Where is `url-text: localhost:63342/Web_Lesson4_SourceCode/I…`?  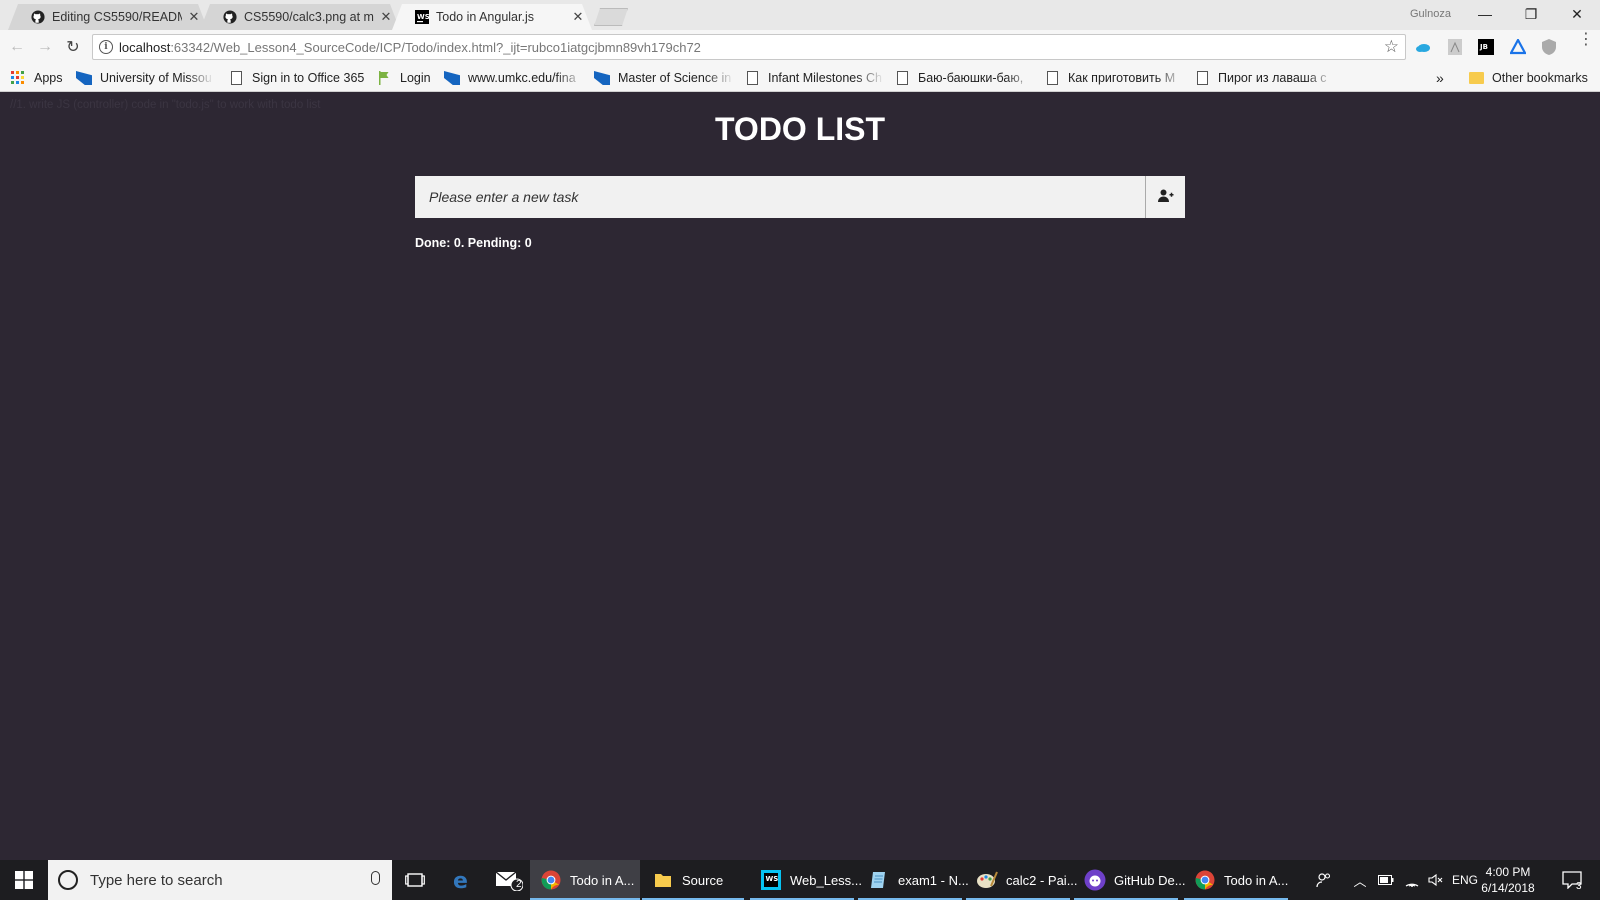
url-text: localhost:63342/Web_Lesson4_SourceCode/I… is located at coordinates (410, 47).